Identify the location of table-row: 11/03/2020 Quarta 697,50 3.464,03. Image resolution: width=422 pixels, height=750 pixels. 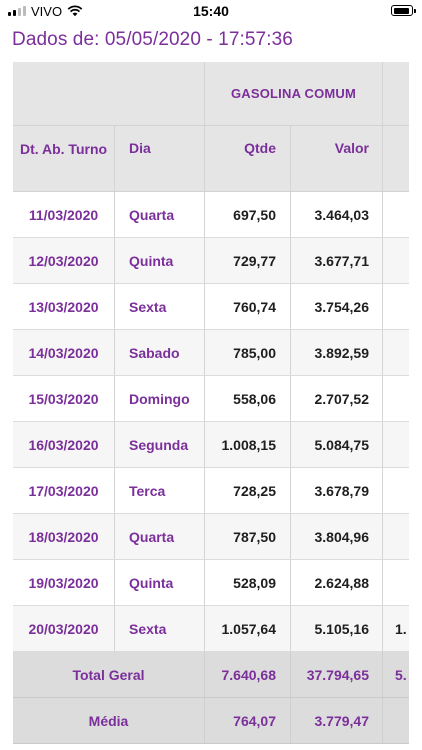
(211, 215).